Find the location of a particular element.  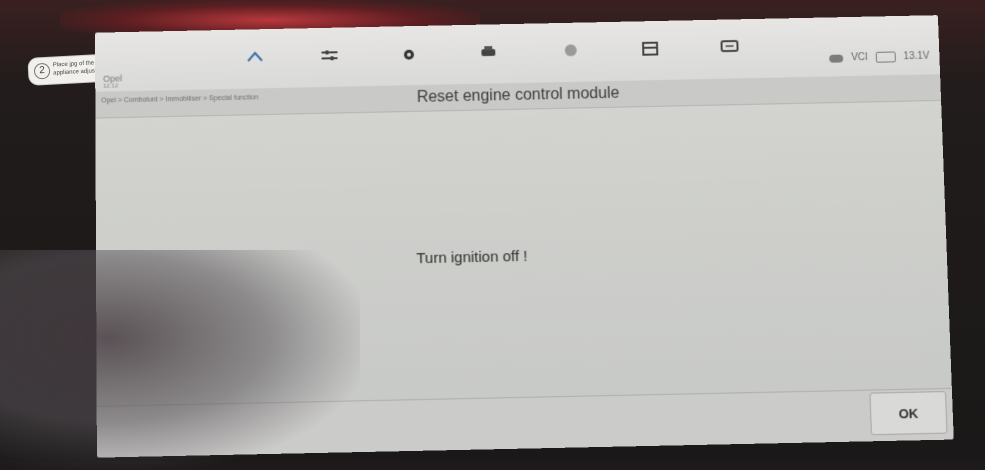

home-icon is located at coordinates (255, 58).